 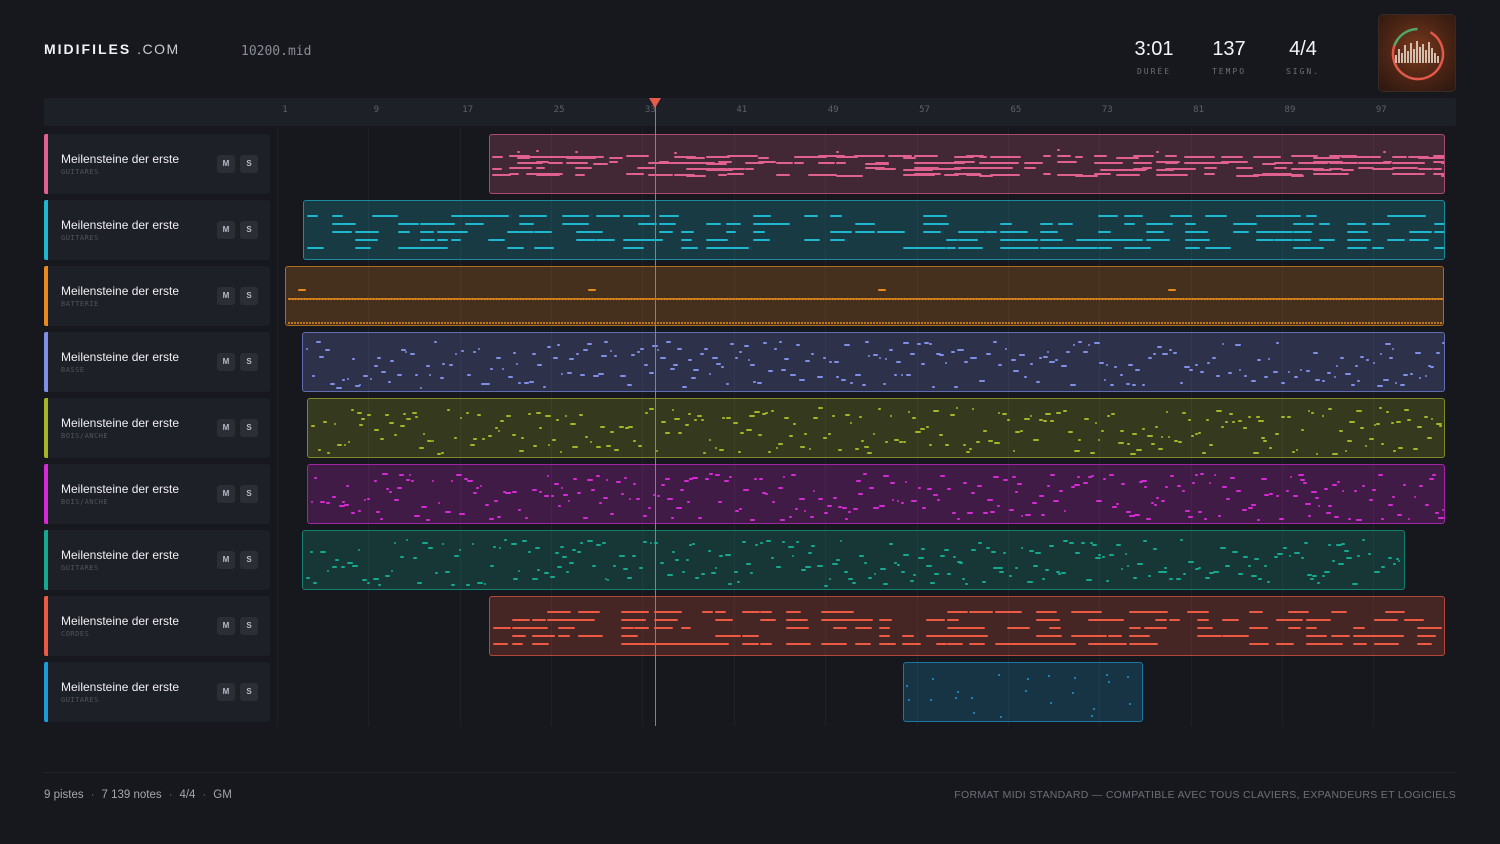 What do you see at coordinates (157, 626) in the screenshot?
I see `track-header: Meilensteine der erste CORDES M S` at bounding box center [157, 626].